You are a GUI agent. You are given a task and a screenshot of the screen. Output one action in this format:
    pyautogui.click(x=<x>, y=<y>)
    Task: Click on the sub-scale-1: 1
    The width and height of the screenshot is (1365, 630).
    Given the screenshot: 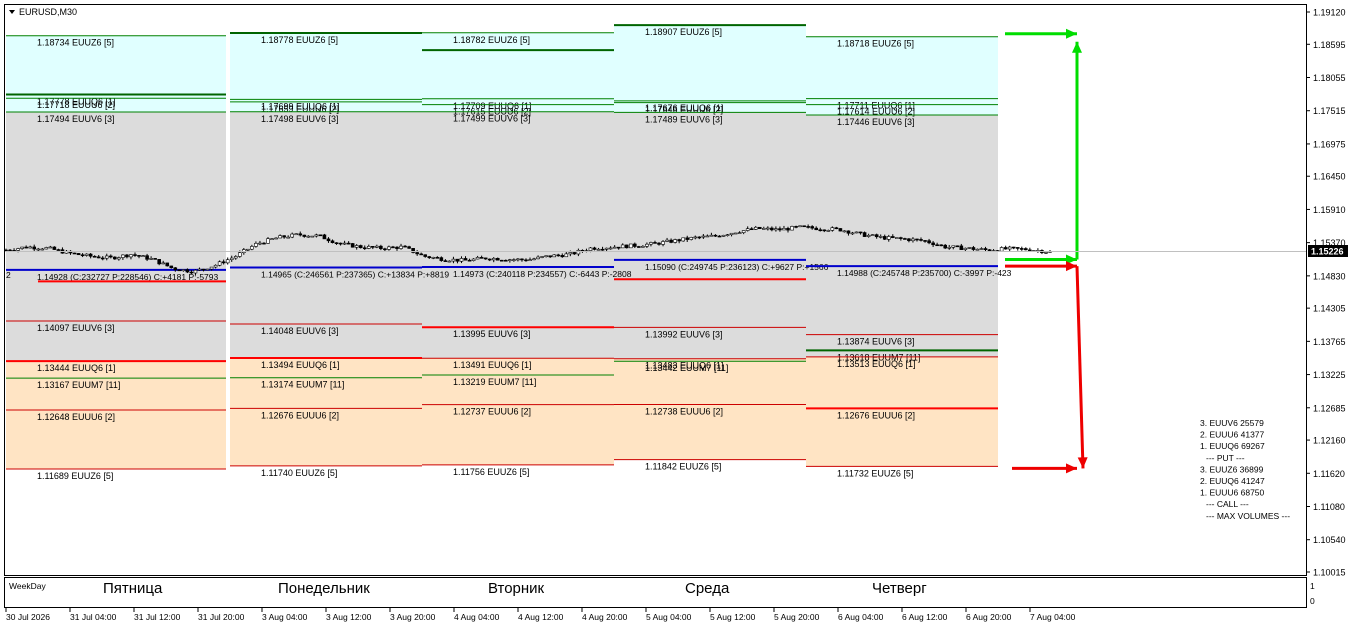 What is the action you would take?
    pyautogui.click(x=1312, y=586)
    